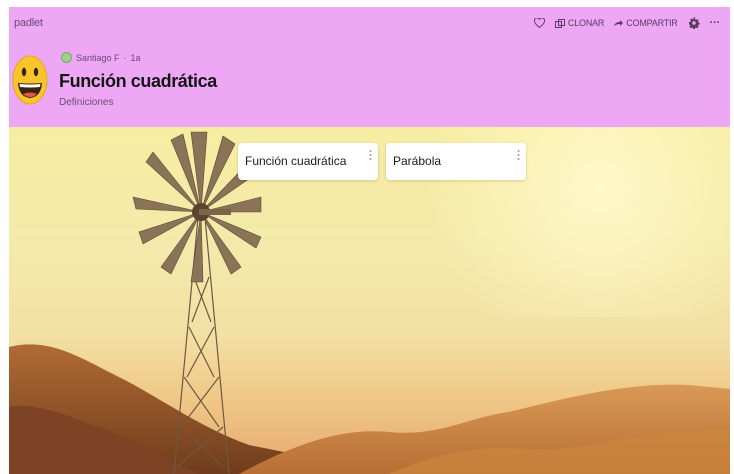 The image size is (734, 474). Describe the element at coordinates (66, 57) in the screenshot. I see `author-avatar` at that location.